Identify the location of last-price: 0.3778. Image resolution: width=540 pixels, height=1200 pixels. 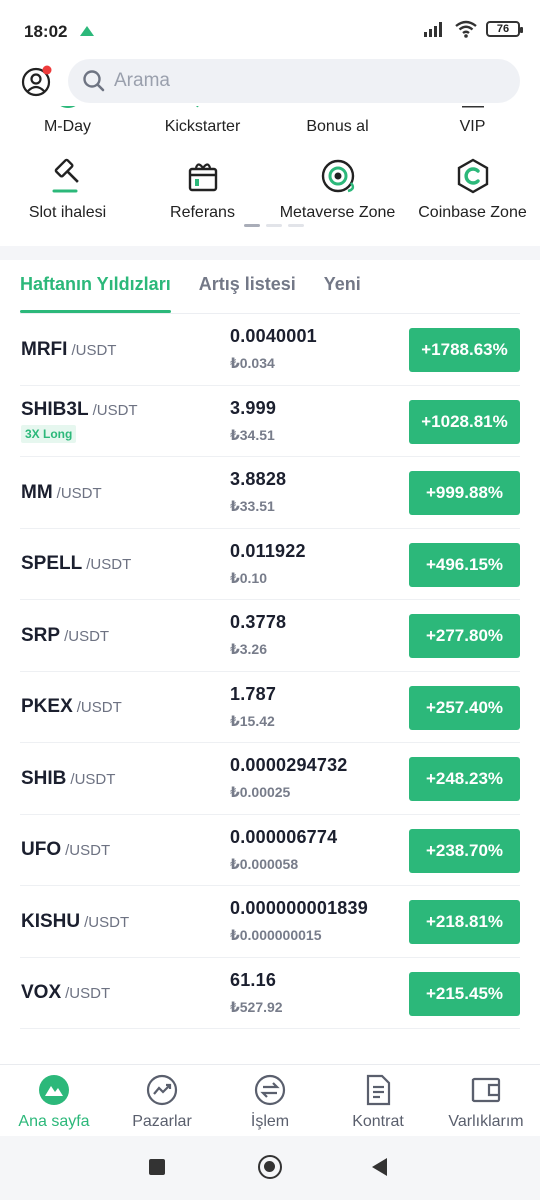
(258, 622).